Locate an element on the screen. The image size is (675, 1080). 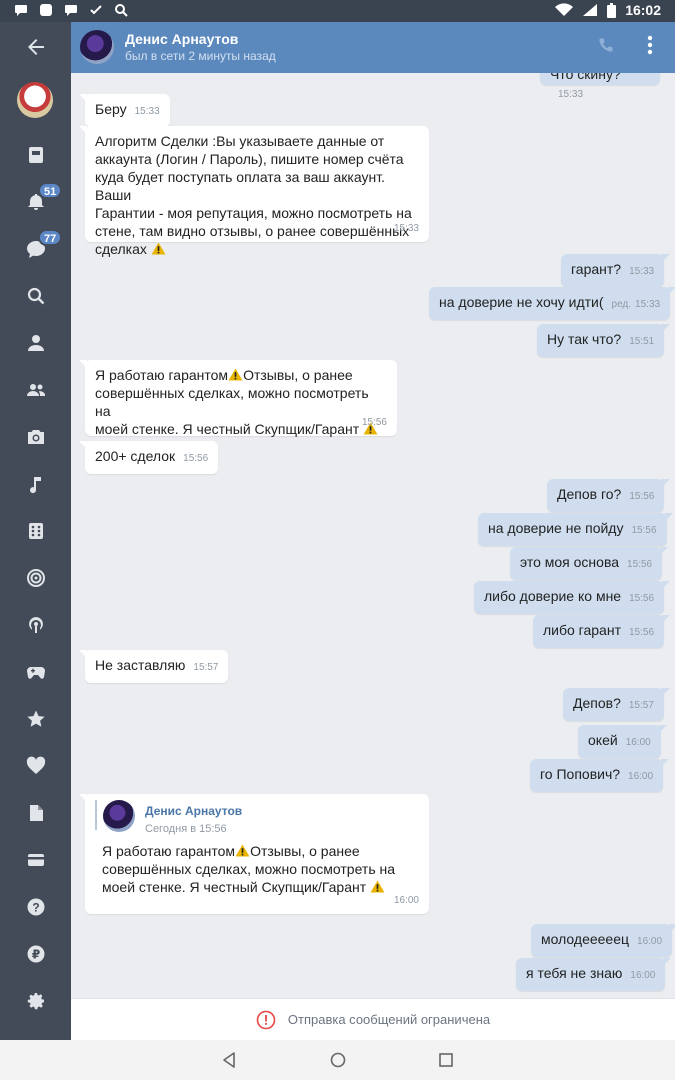
search-icon is located at coordinates (35, 296).